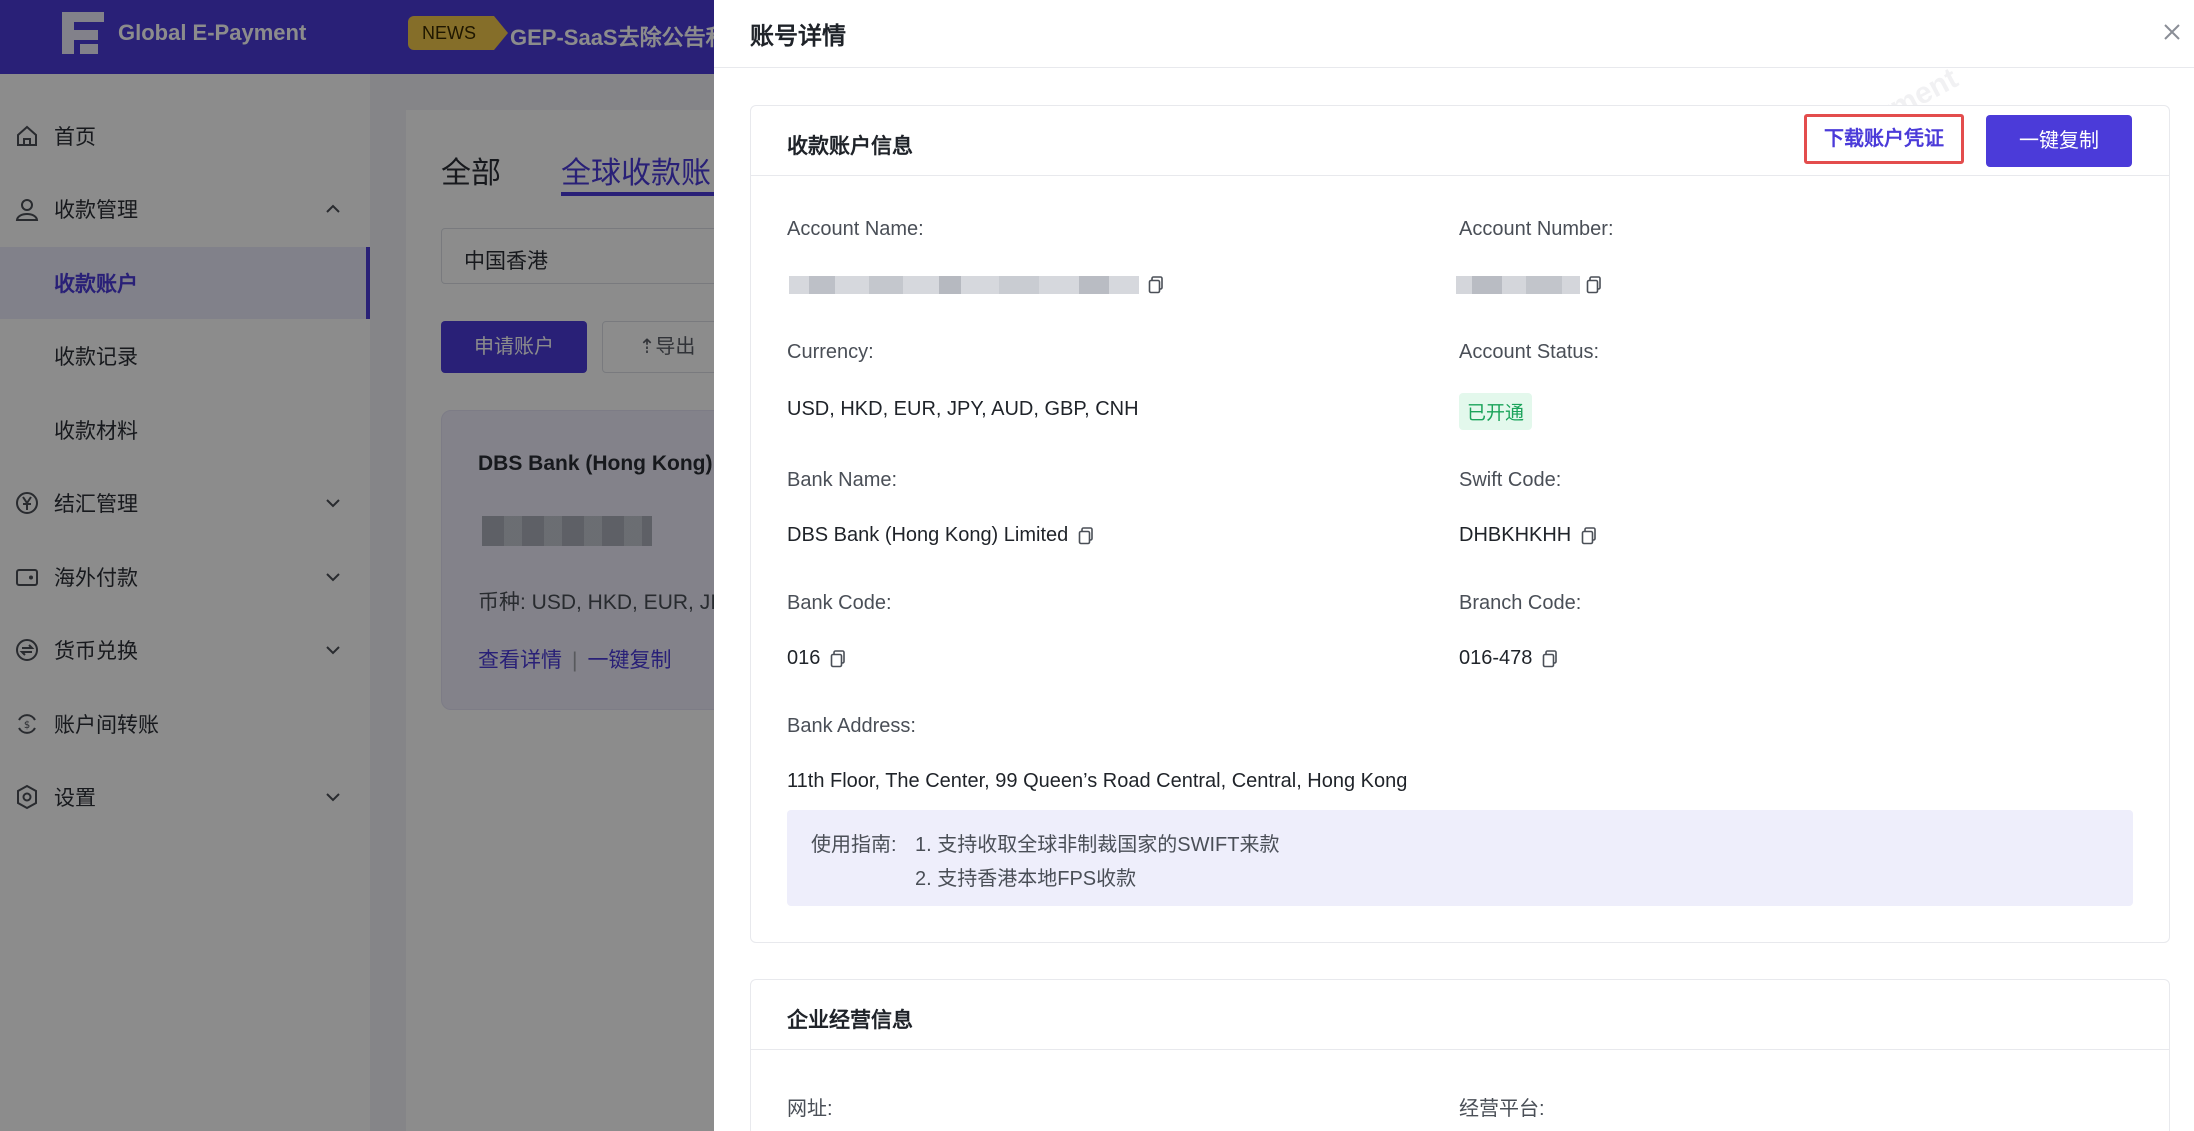 The height and width of the screenshot is (1131, 2194). What do you see at coordinates (963, 409) in the screenshot?
I see `currency-value: USD, HKD, EUR, JPY, AUD, GBP, CNH` at bounding box center [963, 409].